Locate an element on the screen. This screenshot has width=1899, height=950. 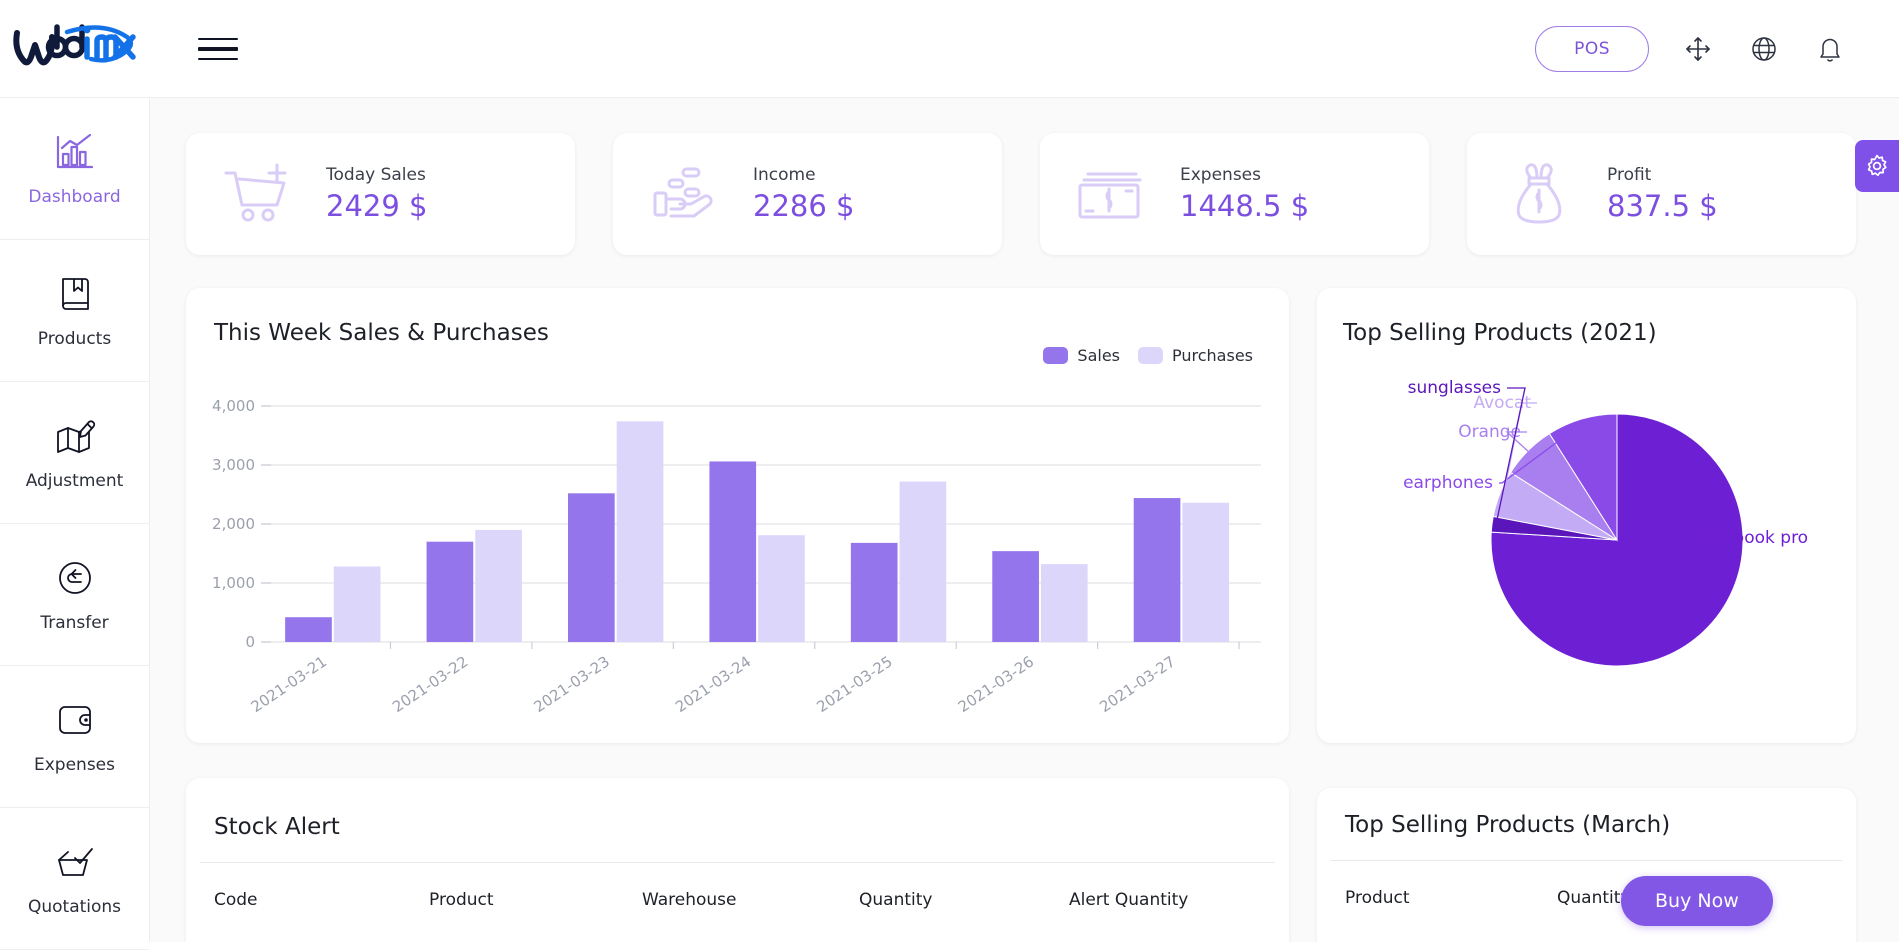
stat-text: Income 2286 $ is located at coordinates (803, 194).